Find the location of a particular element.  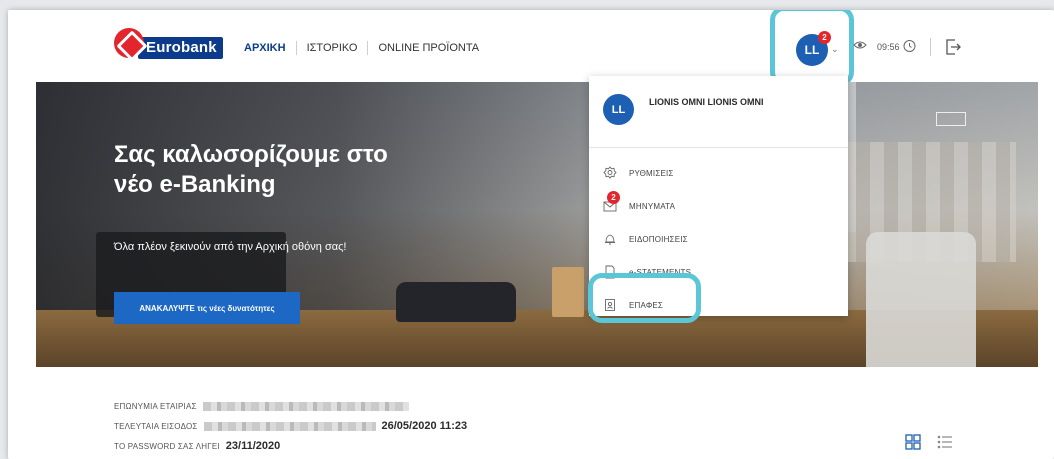

chevron-down-icon: ⌄ is located at coordinates (835, 49).